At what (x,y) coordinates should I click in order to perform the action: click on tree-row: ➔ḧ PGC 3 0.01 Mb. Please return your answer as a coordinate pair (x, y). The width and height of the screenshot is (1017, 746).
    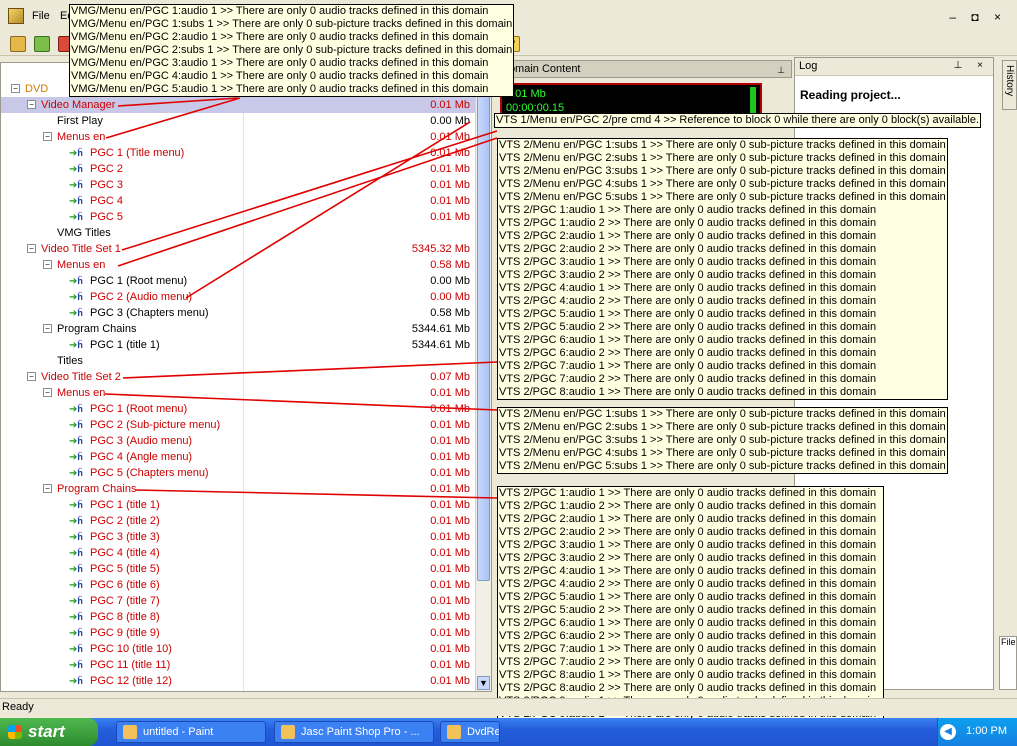
    Looking at the image, I should click on (238, 185).